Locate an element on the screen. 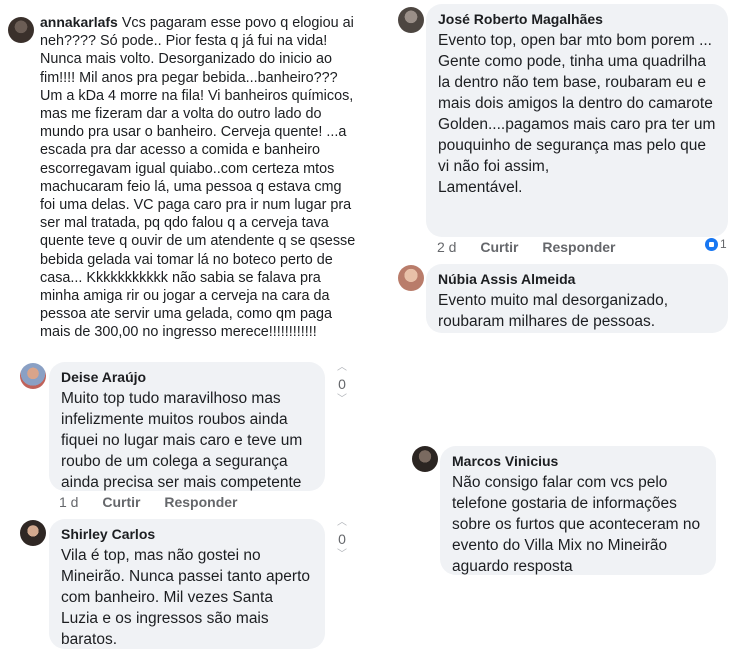 The height and width of the screenshot is (669, 750). avatar-deise is located at coordinates (33, 376).